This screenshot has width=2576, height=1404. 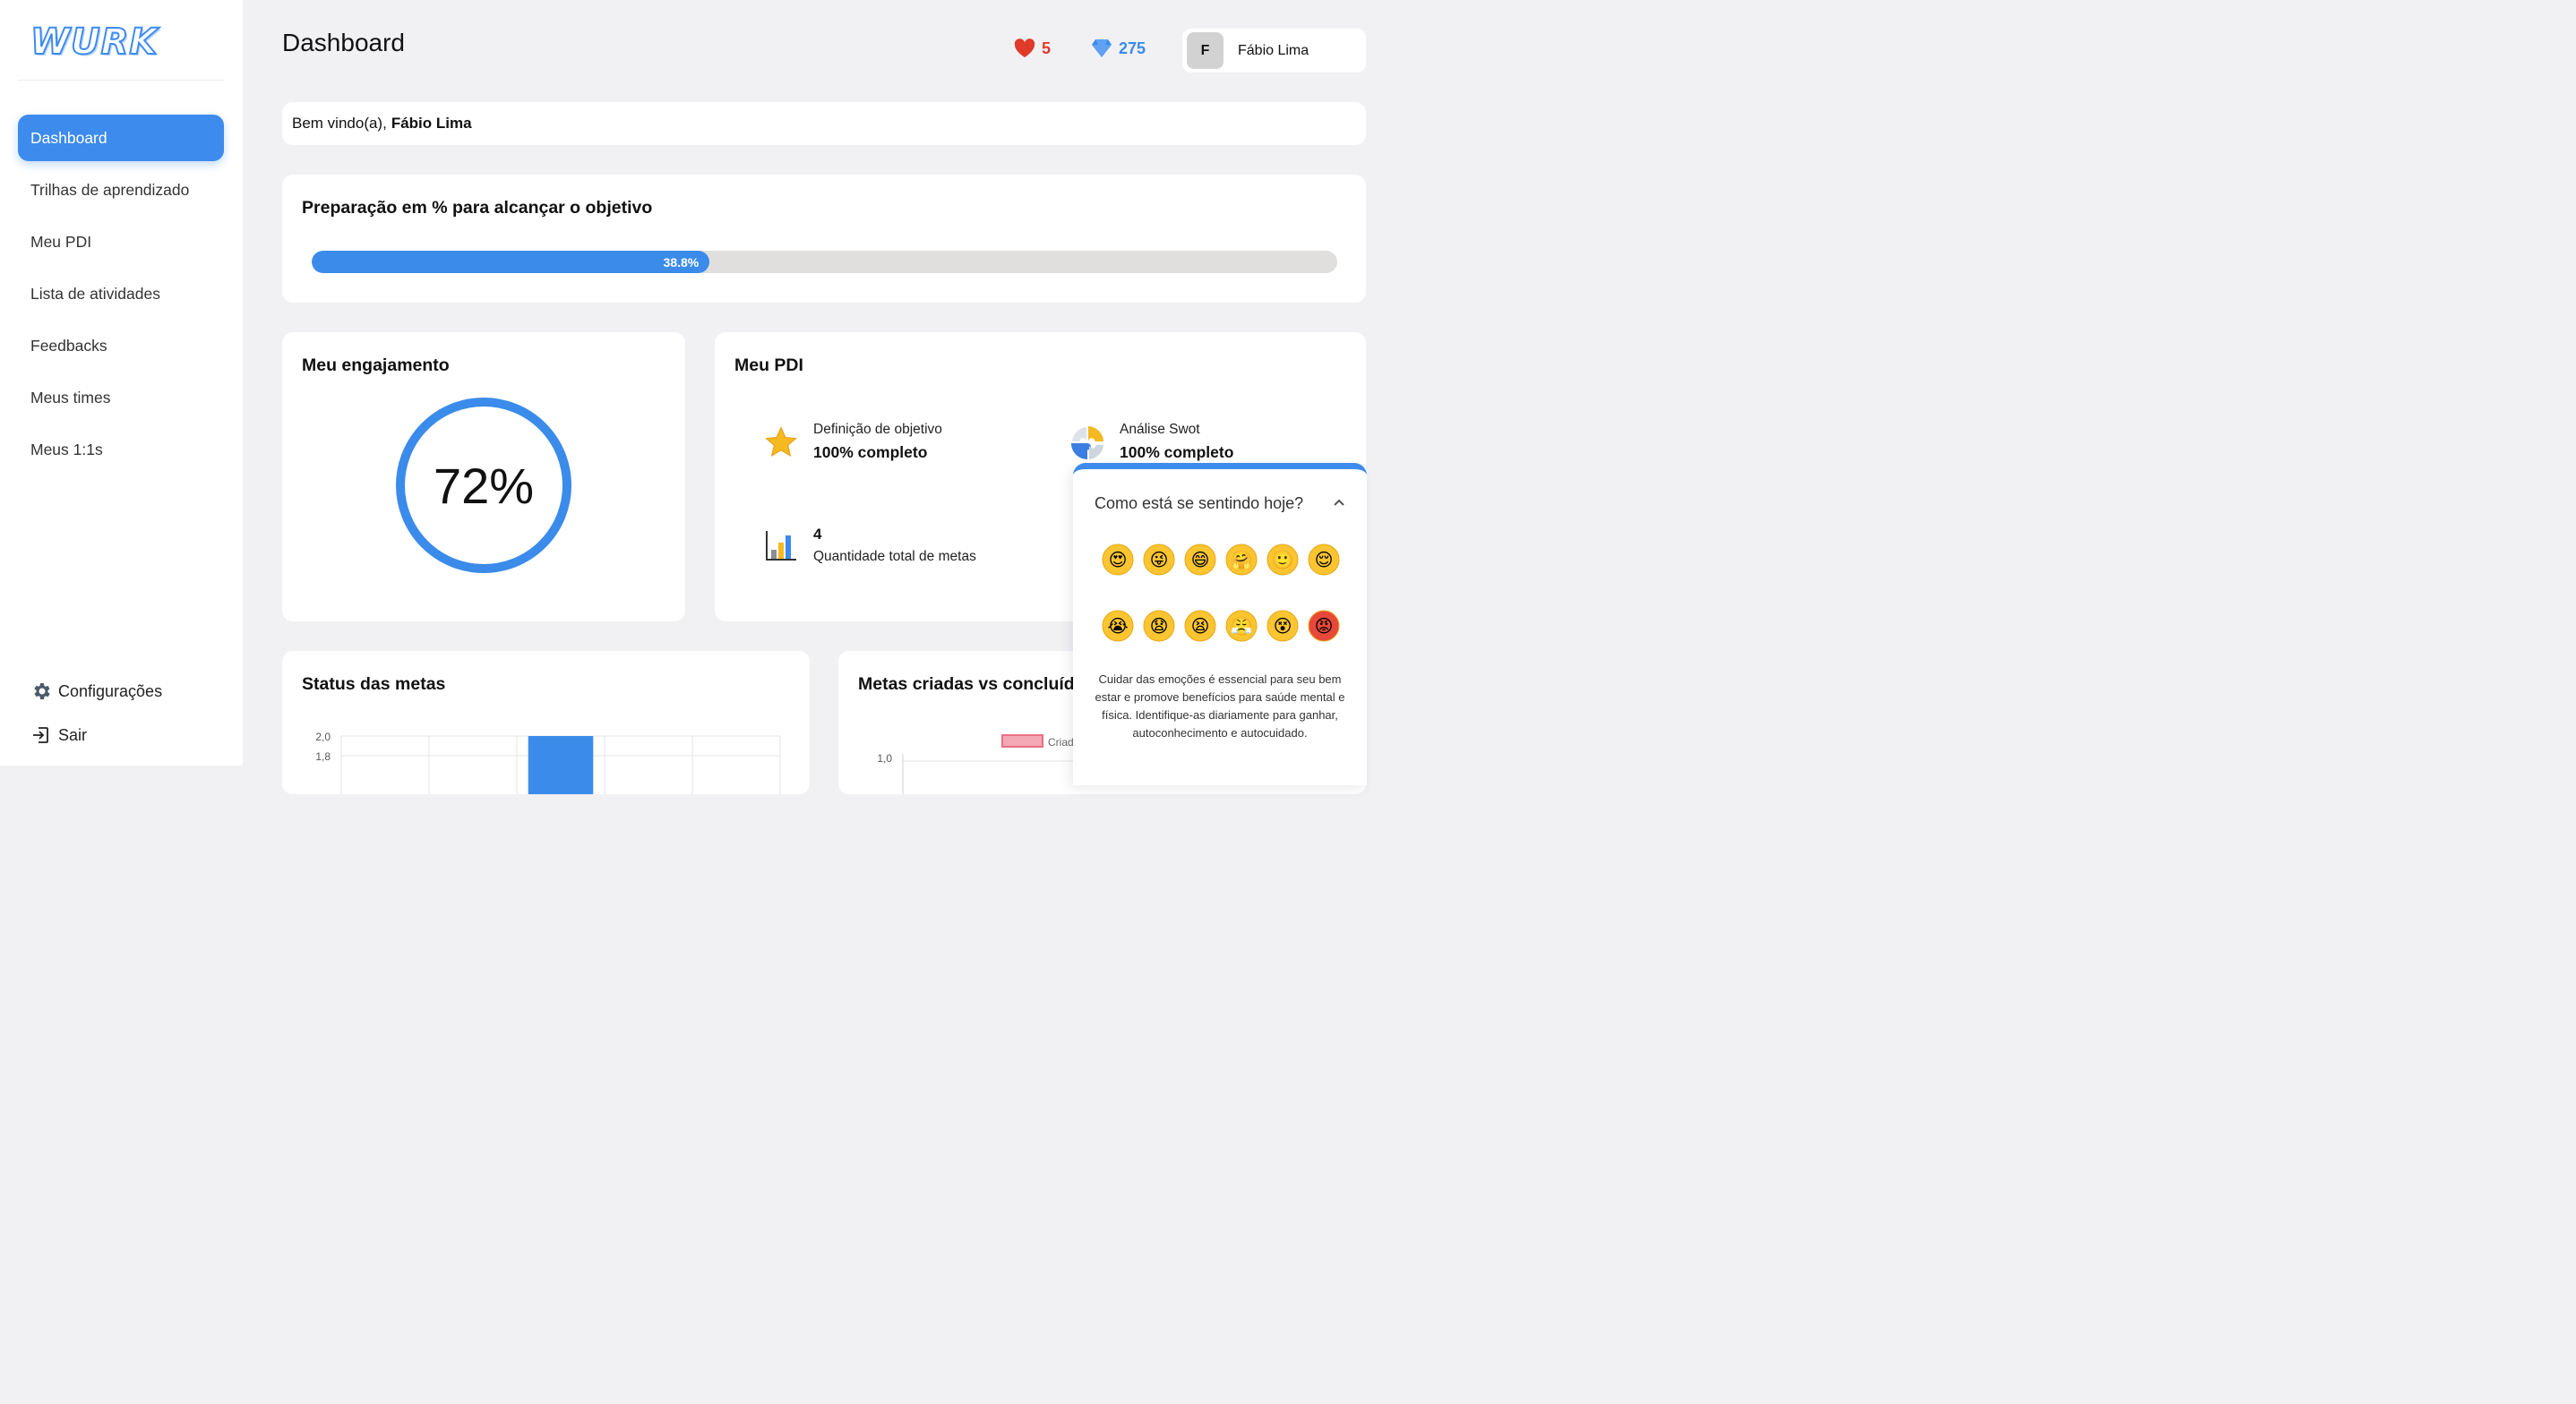 I want to click on hearts-value: 5, so click(x=1047, y=48).